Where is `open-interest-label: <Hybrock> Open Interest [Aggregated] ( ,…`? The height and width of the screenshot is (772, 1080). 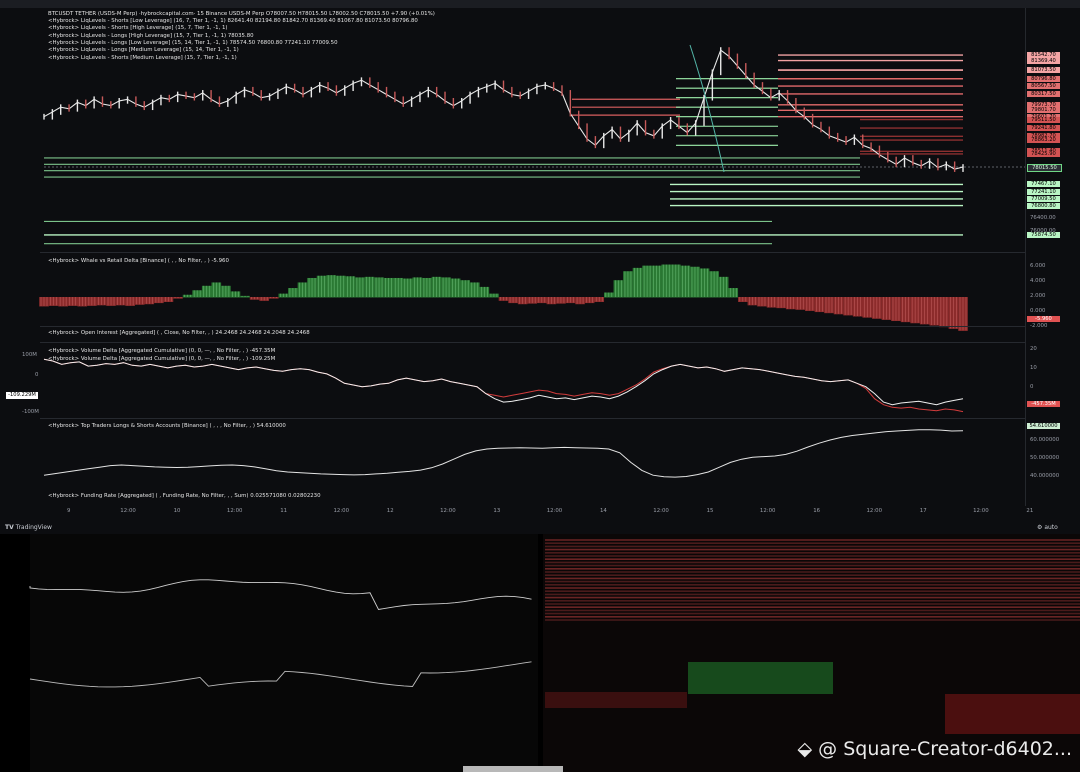 open-interest-label: <Hybrock> Open Interest [Aggregated] ( ,… is located at coordinates (179, 333).